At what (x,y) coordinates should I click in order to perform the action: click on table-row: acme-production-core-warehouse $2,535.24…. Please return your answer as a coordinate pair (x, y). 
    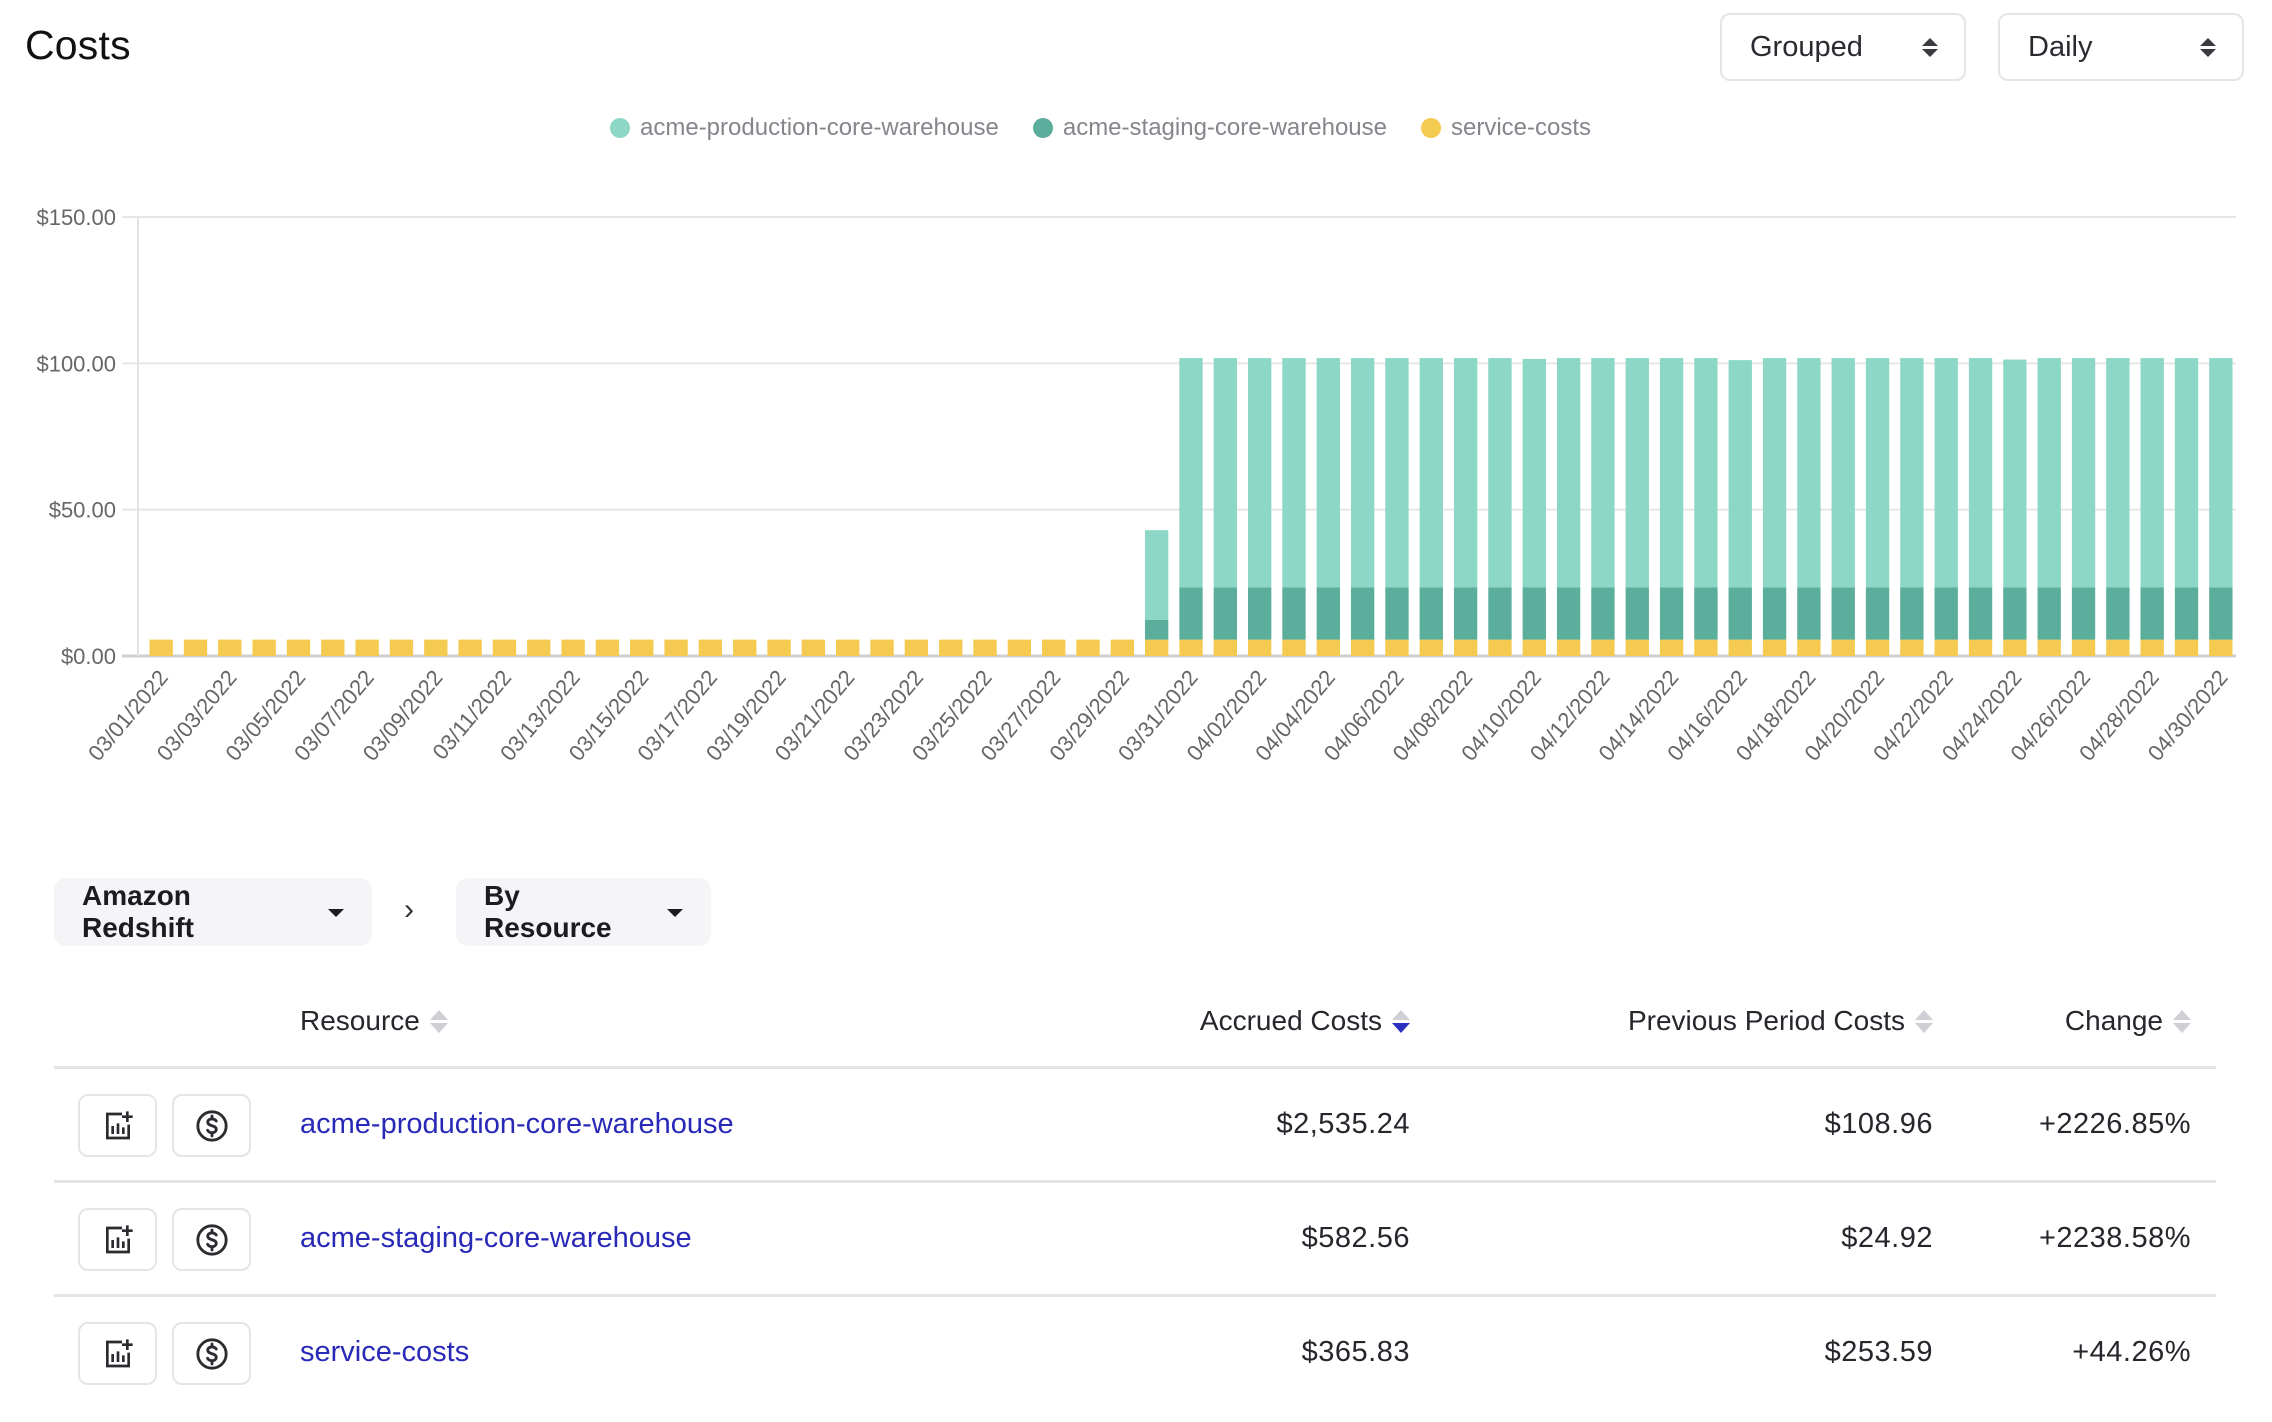
    Looking at the image, I should click on (1135, 1126).